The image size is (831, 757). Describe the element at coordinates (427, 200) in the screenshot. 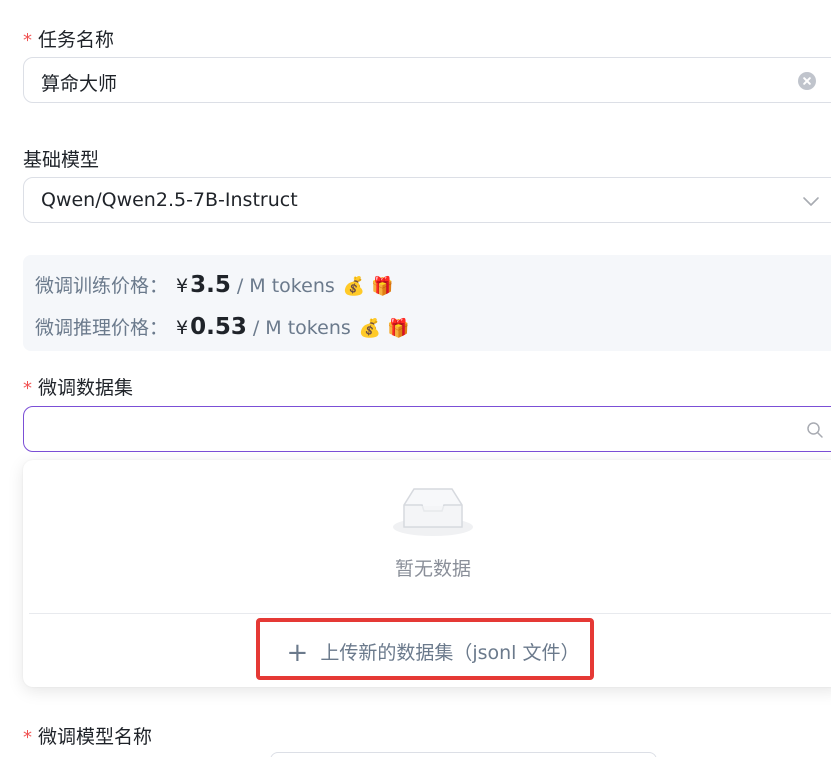

I see `base-model-select: Qwen/Qwen2.5-7B-Instruct` at that location.